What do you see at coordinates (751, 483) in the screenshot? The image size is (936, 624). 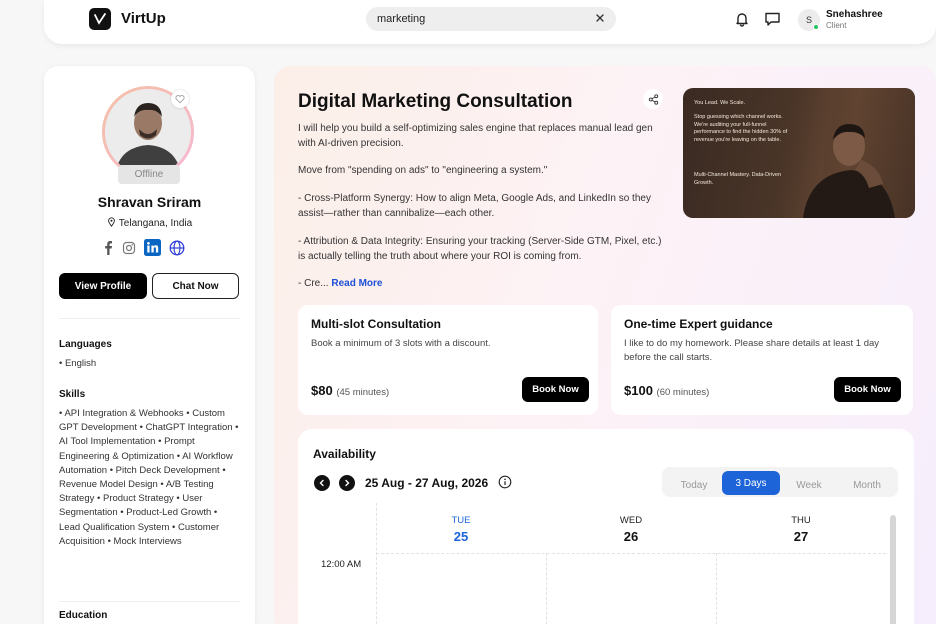 I see `view-3-days: 3 Days` at bounding box center [751, 483].